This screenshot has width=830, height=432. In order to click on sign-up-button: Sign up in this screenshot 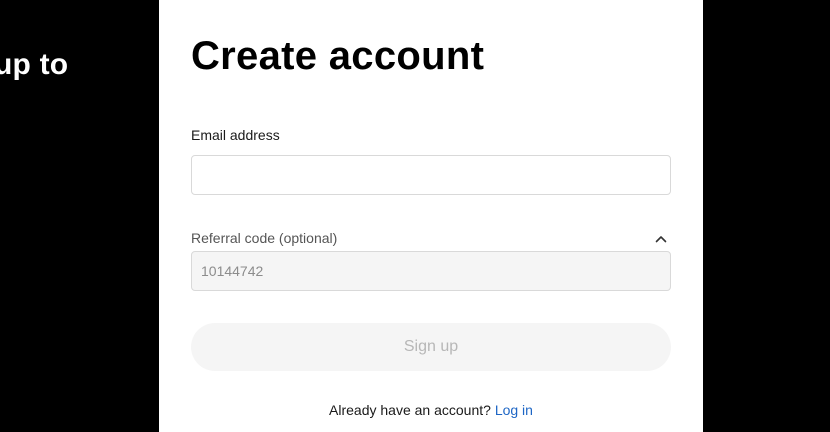, I will do `click(431, 347)`.